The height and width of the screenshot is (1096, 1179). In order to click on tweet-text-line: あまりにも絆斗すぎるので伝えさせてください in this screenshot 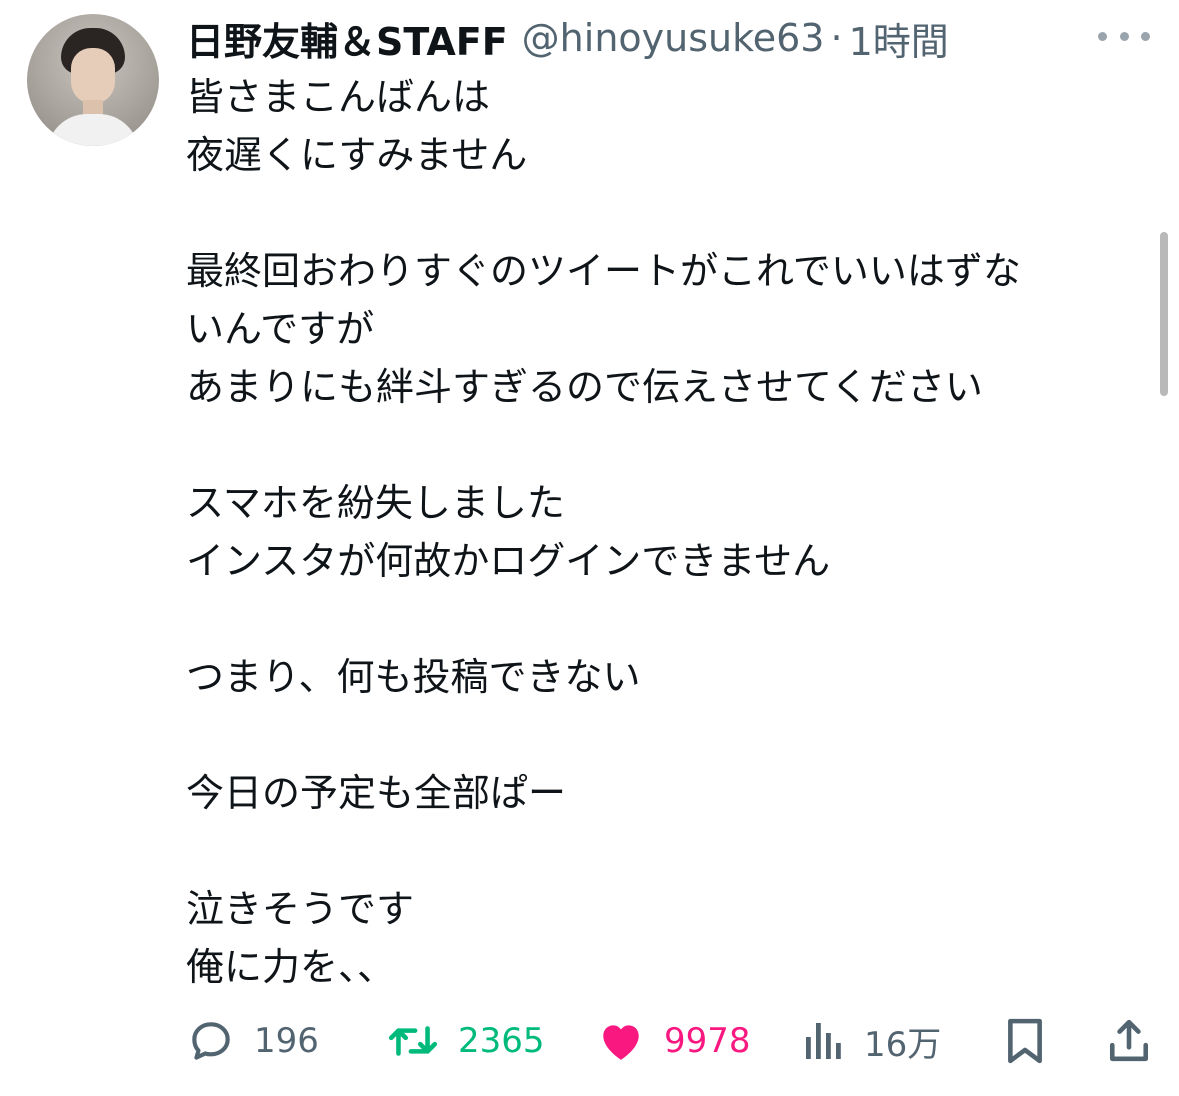, I will do `click(584, 387)`.